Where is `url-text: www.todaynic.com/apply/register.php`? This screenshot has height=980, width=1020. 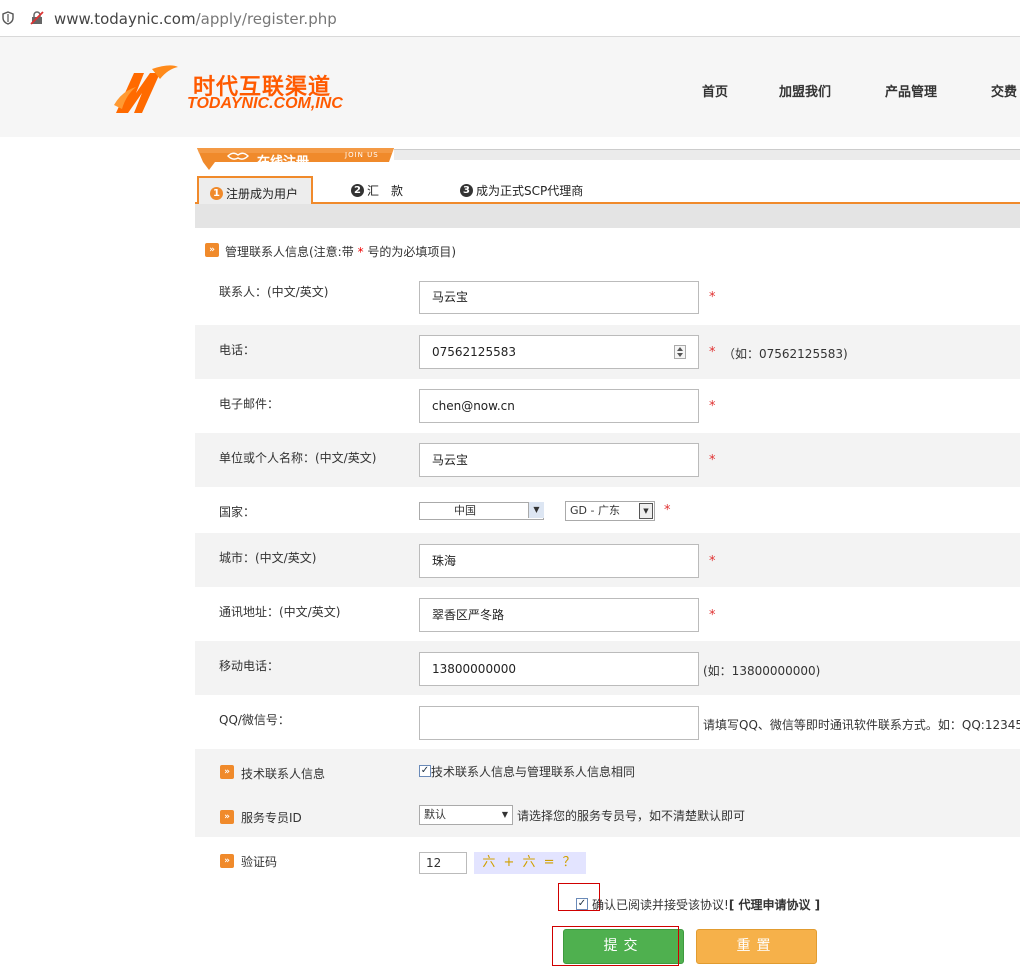
url-text: www.todaynic.com/apply/register.php is located at coordinates (195, 19).